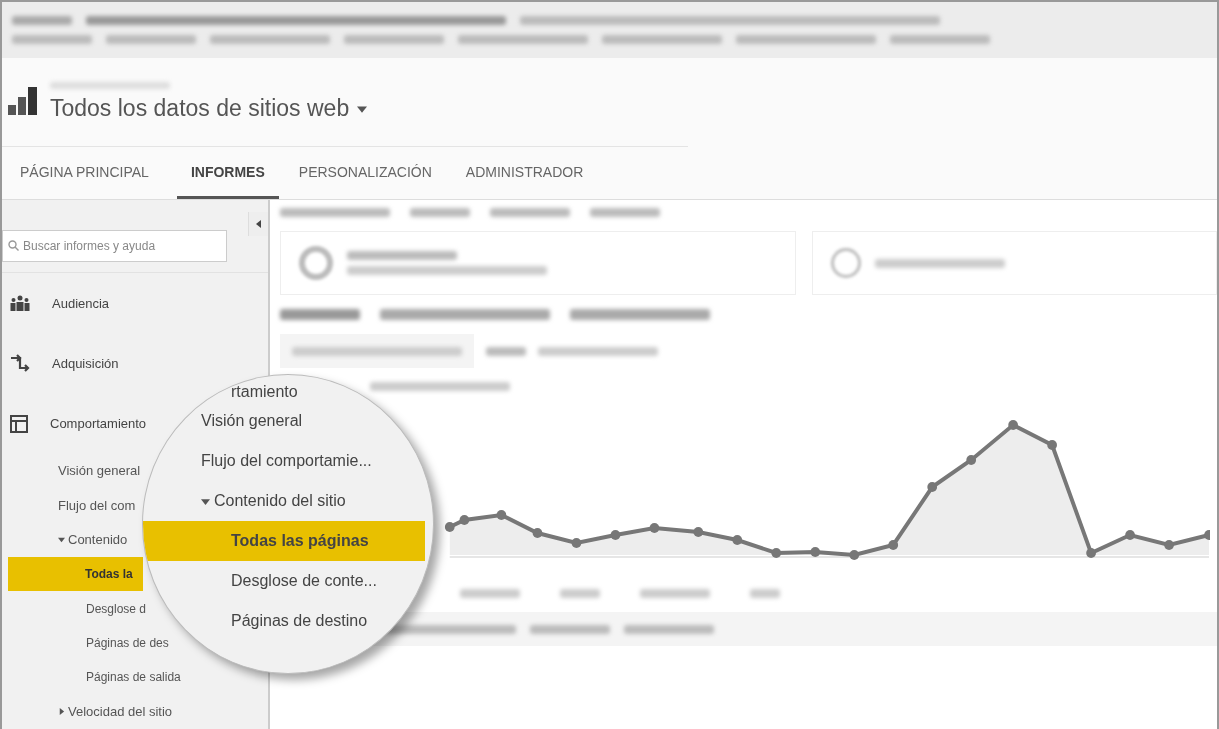  Describe the element at coordinates (365, 173) in the screenshot. I see `nav-tab: PERSONALIZACIÓN` at that location.